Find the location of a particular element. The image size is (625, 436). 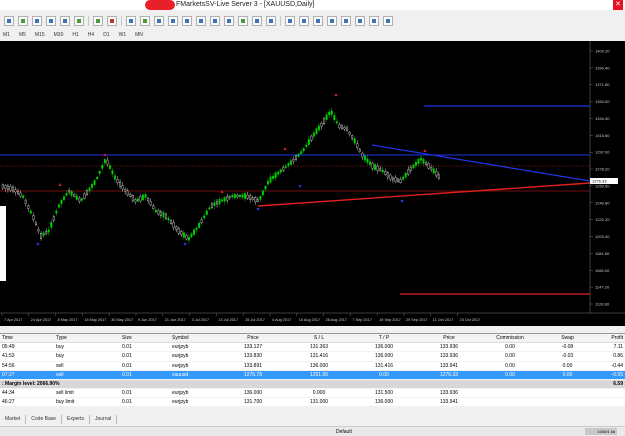

timeframe-d1: D1 is located at coordinates (106, 35).